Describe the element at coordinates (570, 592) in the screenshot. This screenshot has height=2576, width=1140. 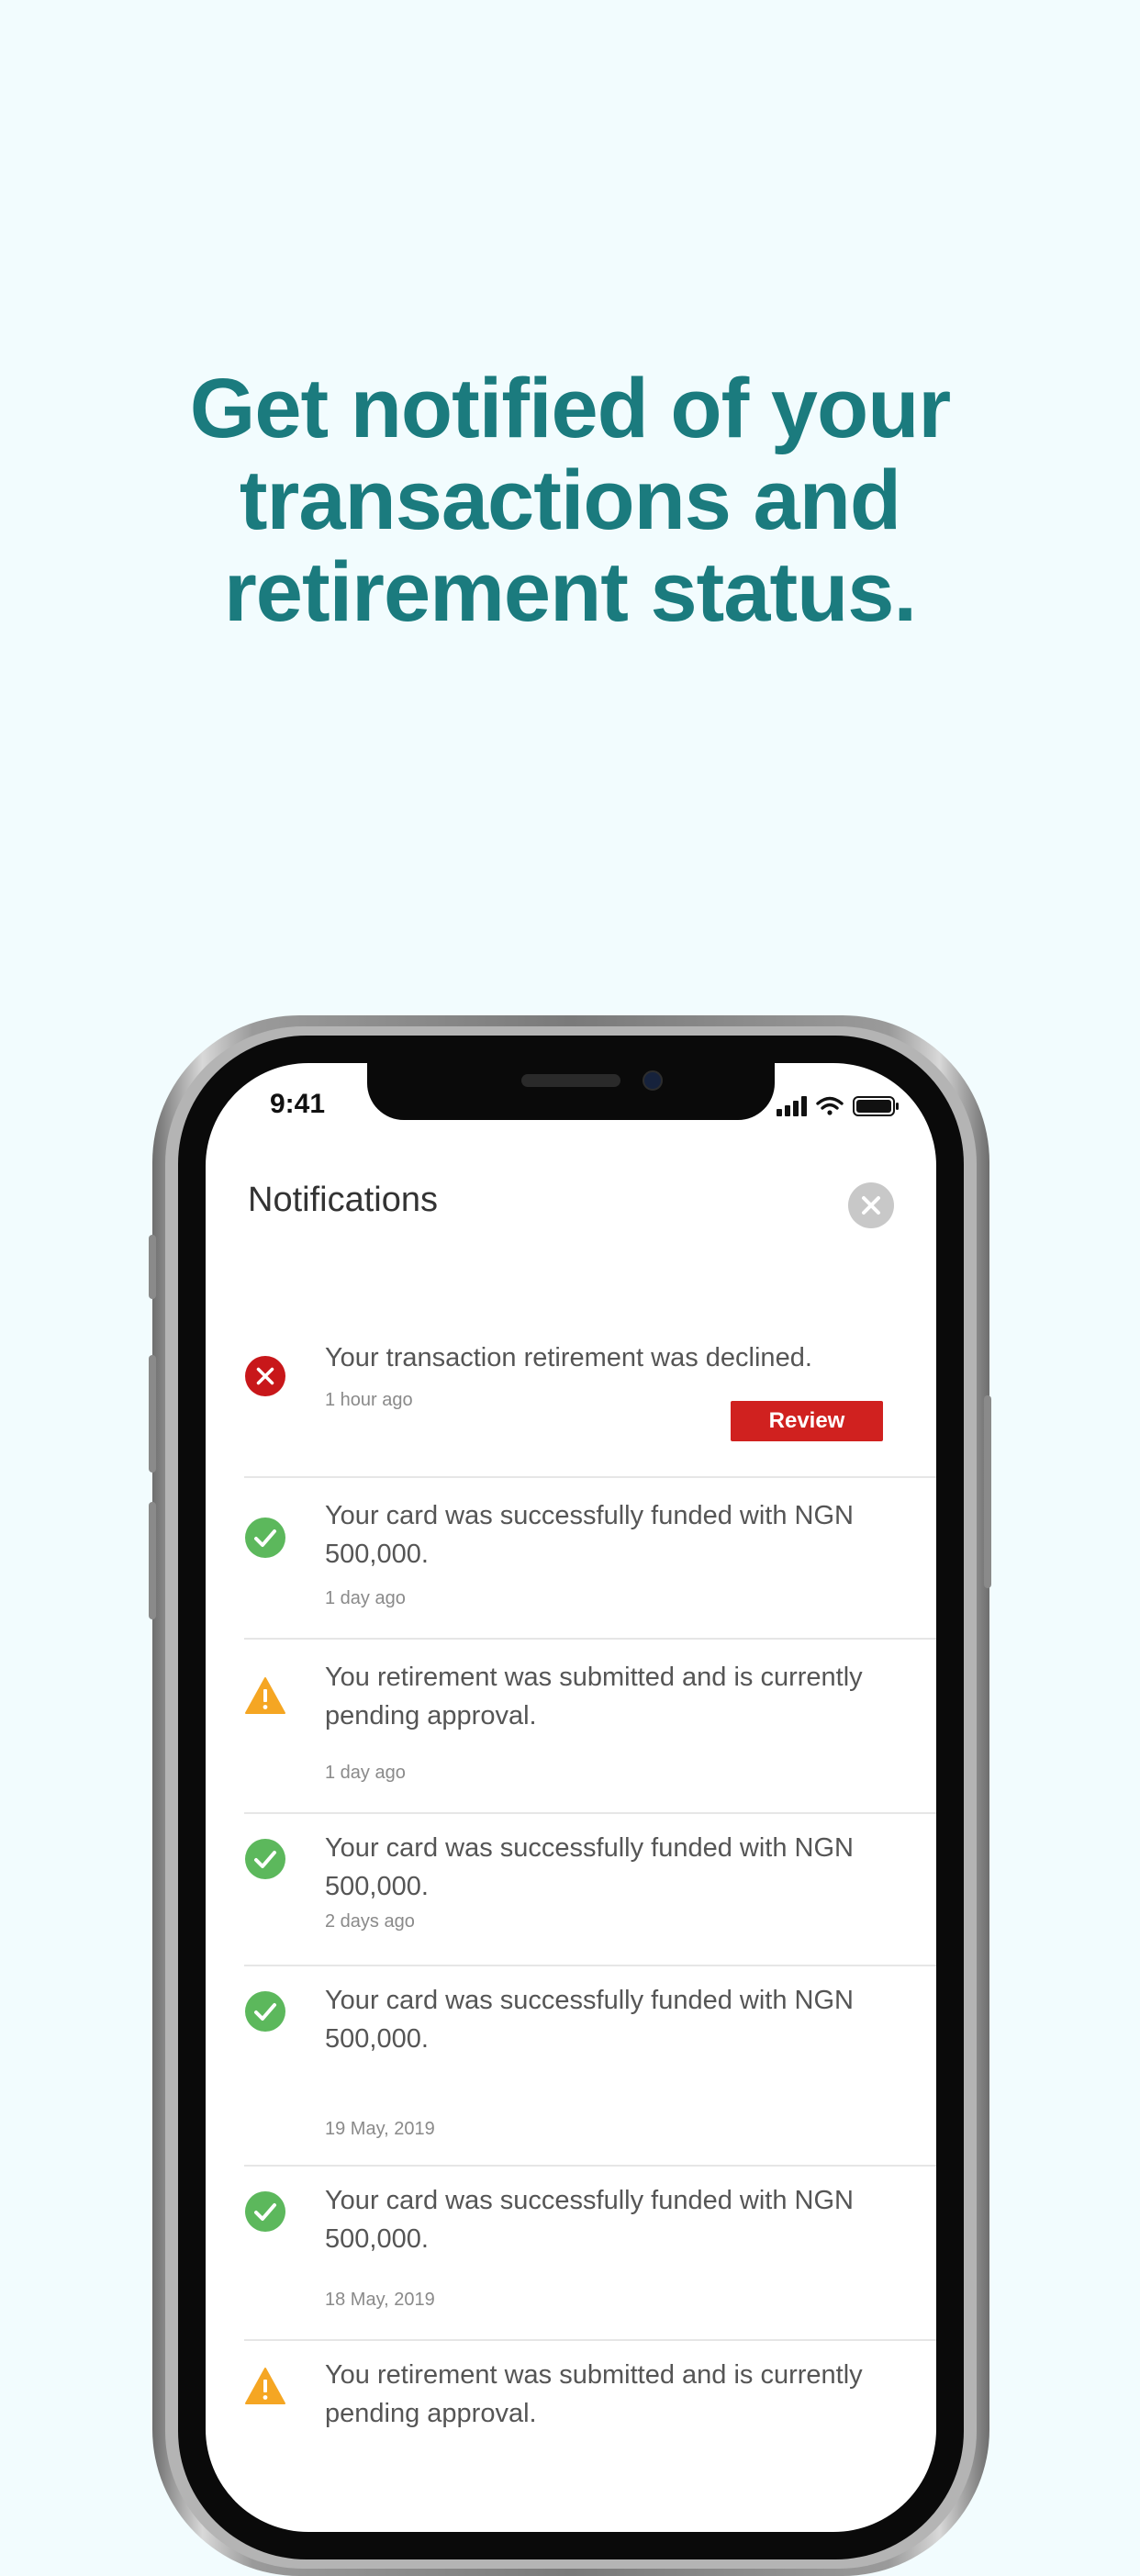
I see `headline-line-3: retirement status.` at that location.